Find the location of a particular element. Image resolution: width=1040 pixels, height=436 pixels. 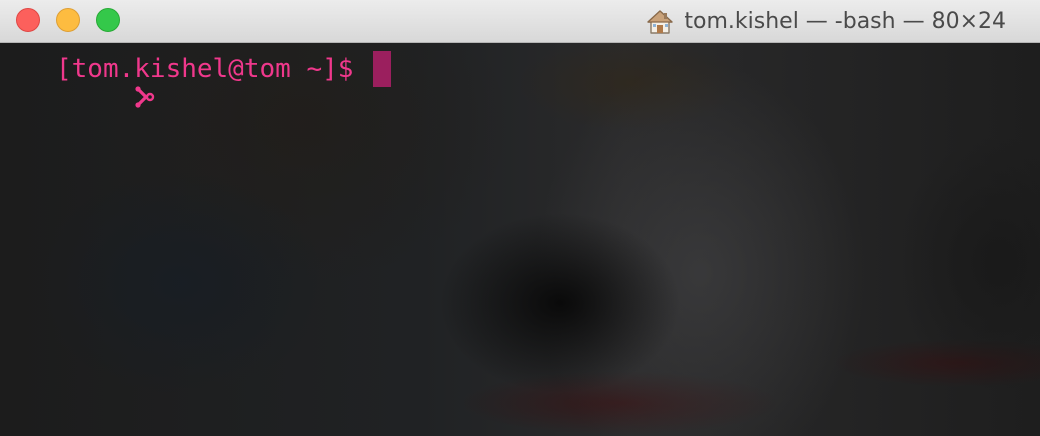

prompt-line: [tom.kishel@tom ~]$ is located at coordinates (201, 79).